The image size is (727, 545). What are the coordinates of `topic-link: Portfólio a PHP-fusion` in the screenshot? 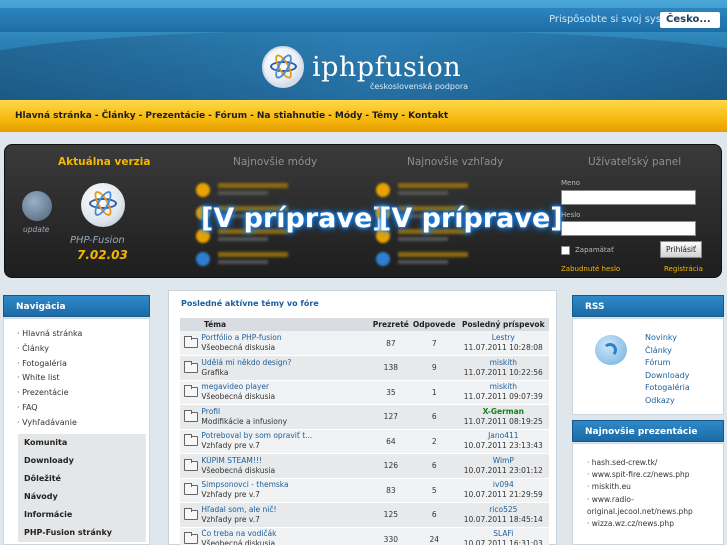 It's located at (285, 338).